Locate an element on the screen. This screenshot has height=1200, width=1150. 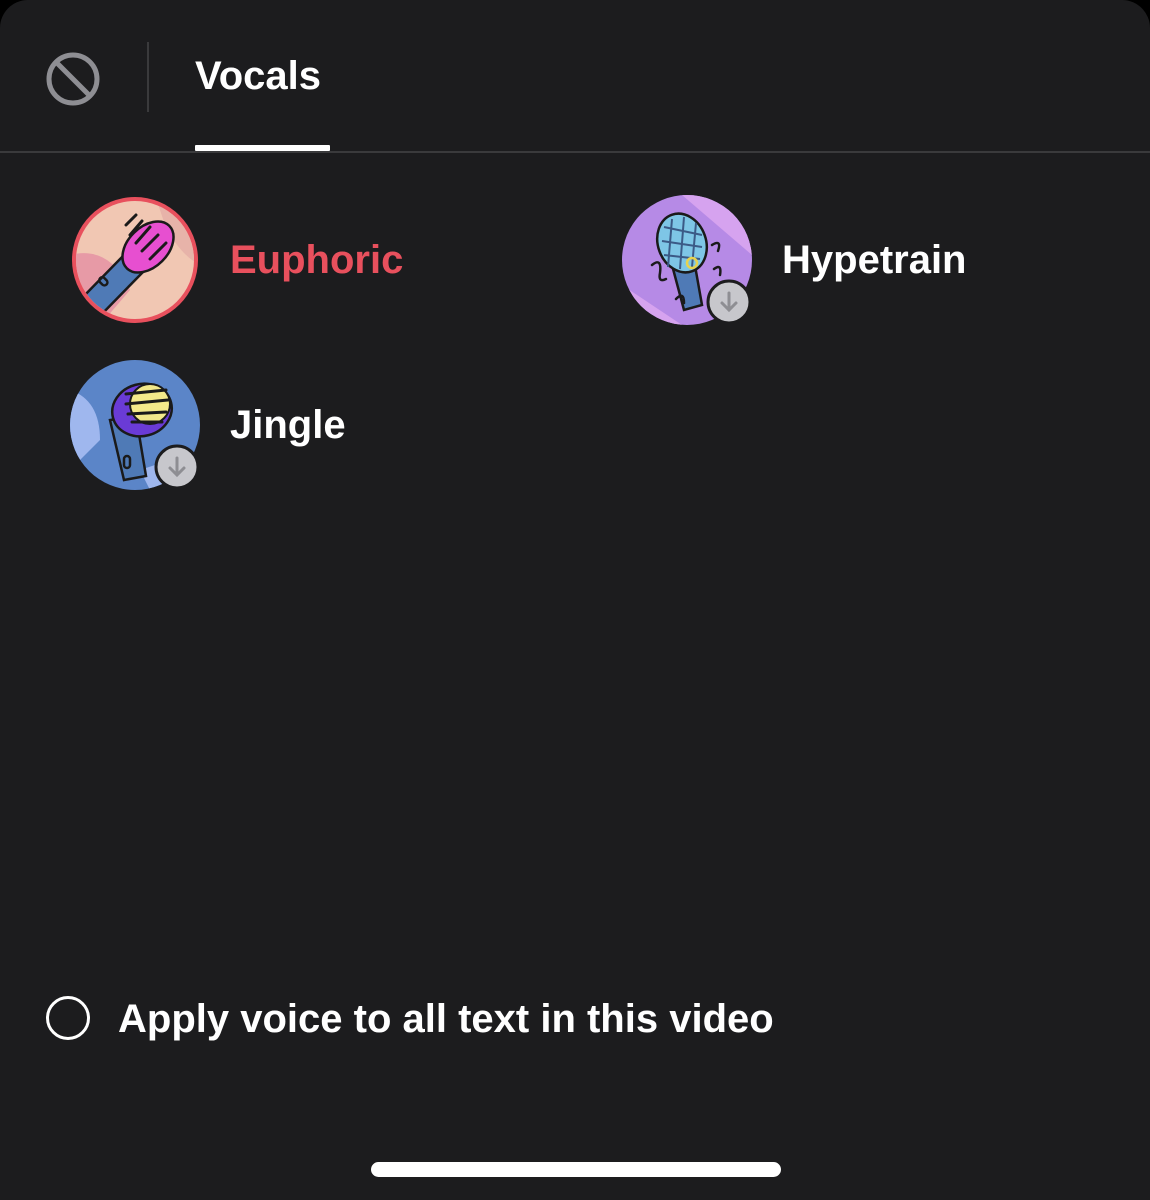
voice-label: Jingle is located at coordinates (288, 425).